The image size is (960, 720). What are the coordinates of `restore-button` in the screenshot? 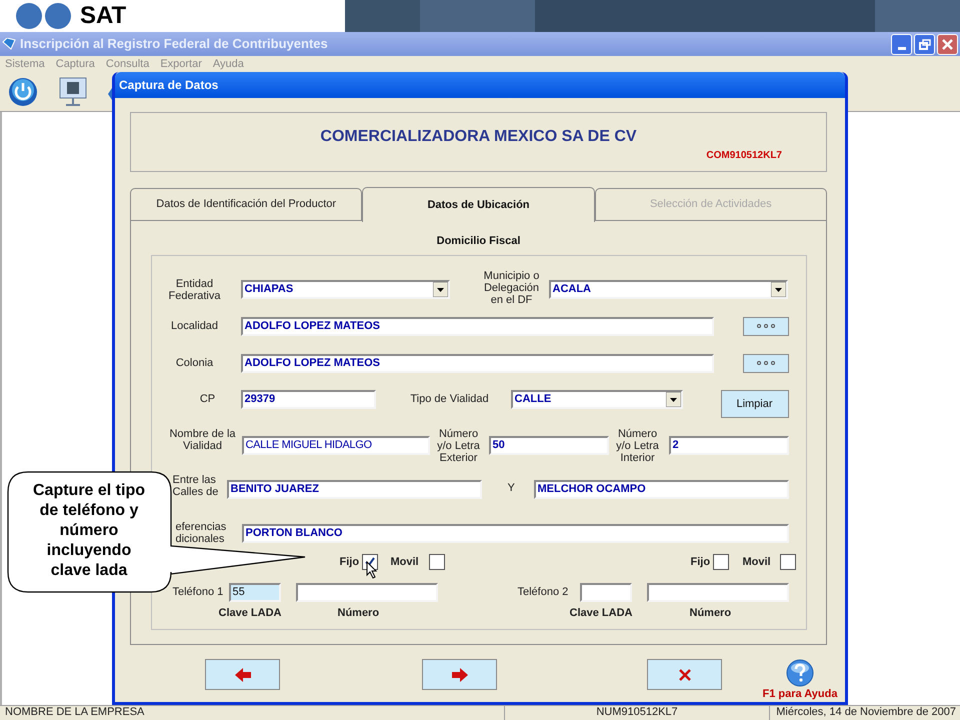 It's located at (924, 44).